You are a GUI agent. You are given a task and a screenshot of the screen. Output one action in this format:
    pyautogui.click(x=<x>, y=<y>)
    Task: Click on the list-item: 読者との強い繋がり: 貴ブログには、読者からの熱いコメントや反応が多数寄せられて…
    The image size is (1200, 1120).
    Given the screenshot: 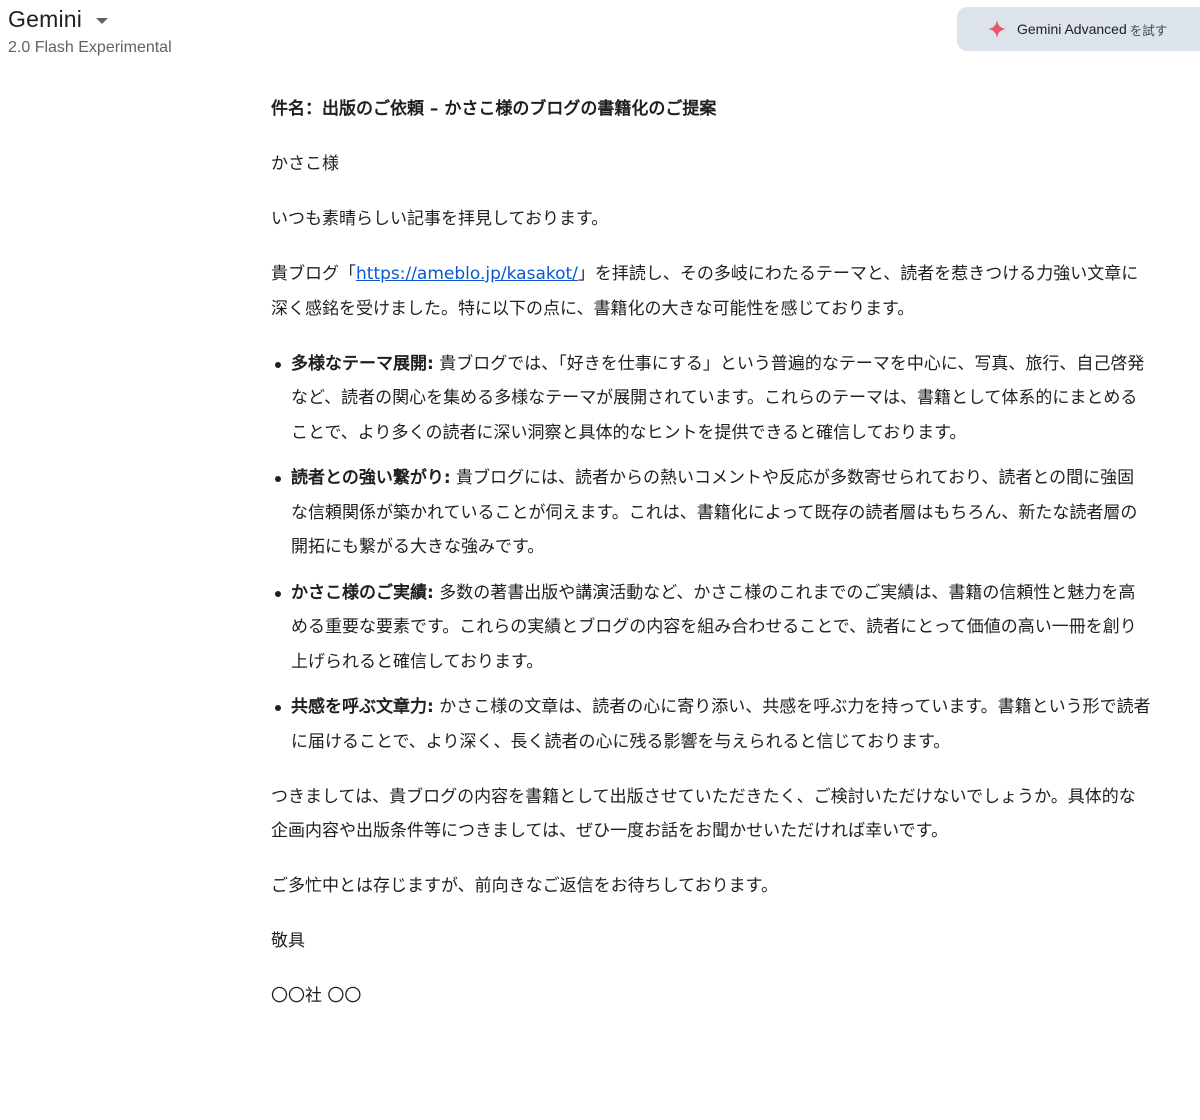 What is the action you would take?
    pyautogui.click(x=711, y=513)
    